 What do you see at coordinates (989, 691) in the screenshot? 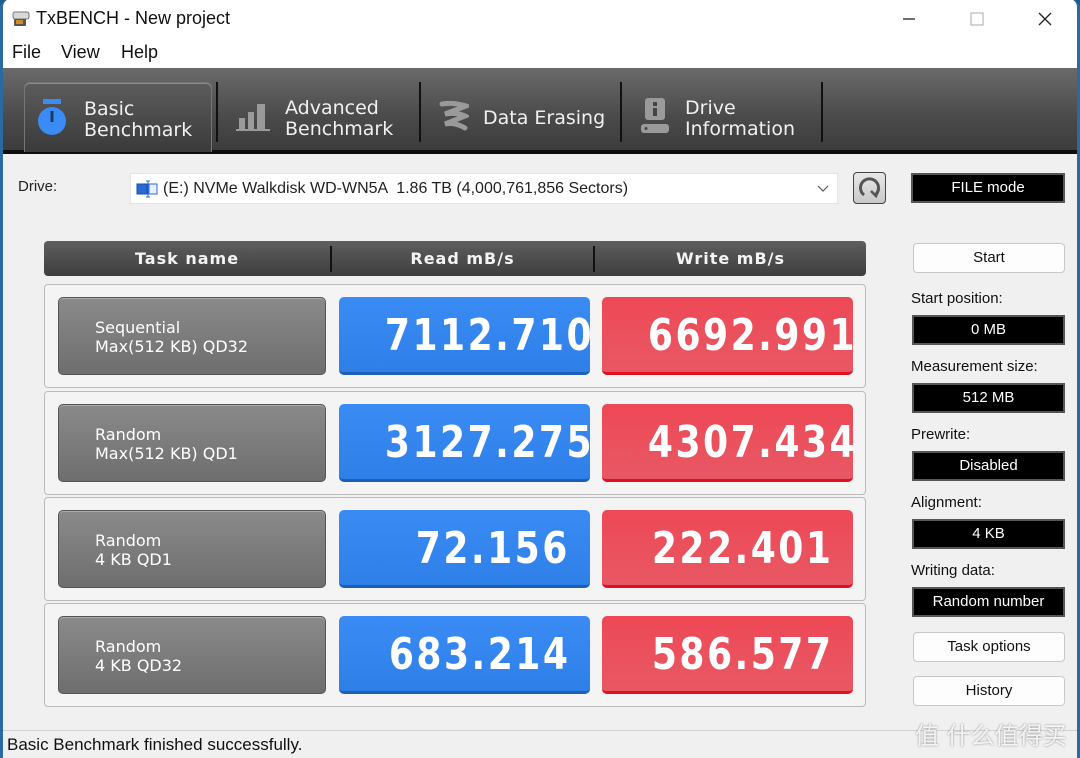
I see `history-button: History` at bounding box center [989, 691].